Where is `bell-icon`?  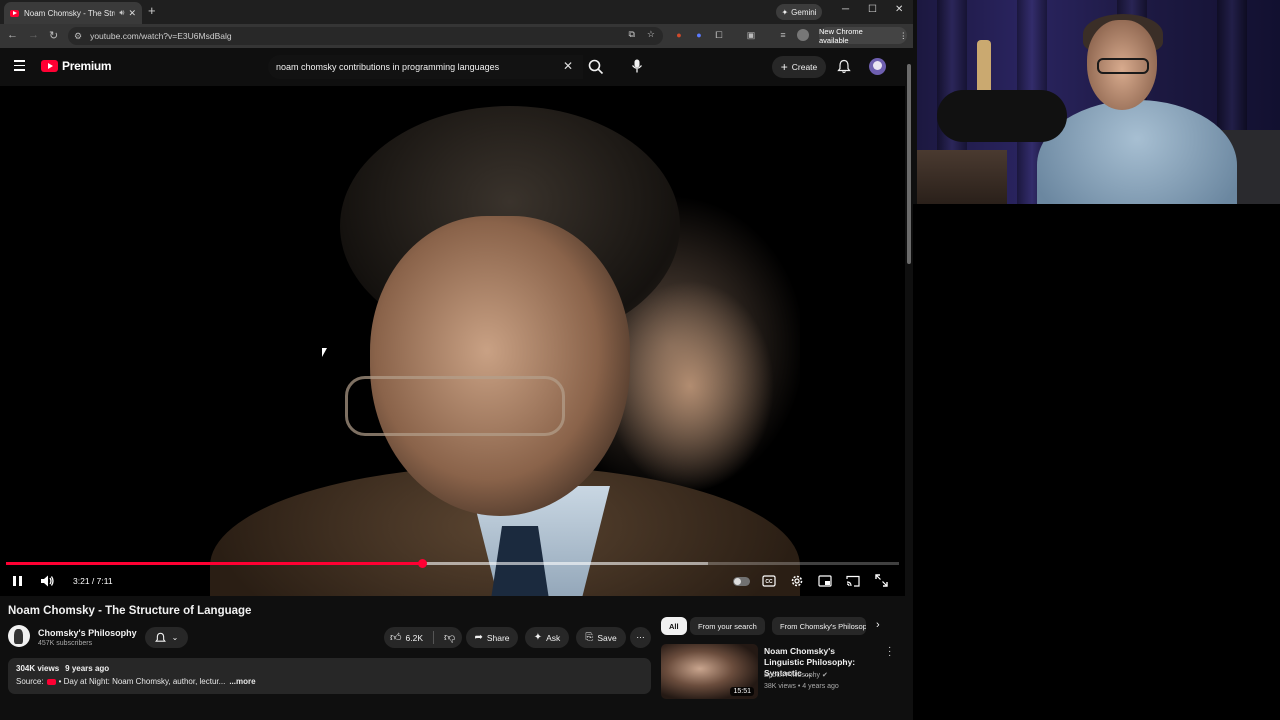 bell-icon is located at coordinates (160, 637).